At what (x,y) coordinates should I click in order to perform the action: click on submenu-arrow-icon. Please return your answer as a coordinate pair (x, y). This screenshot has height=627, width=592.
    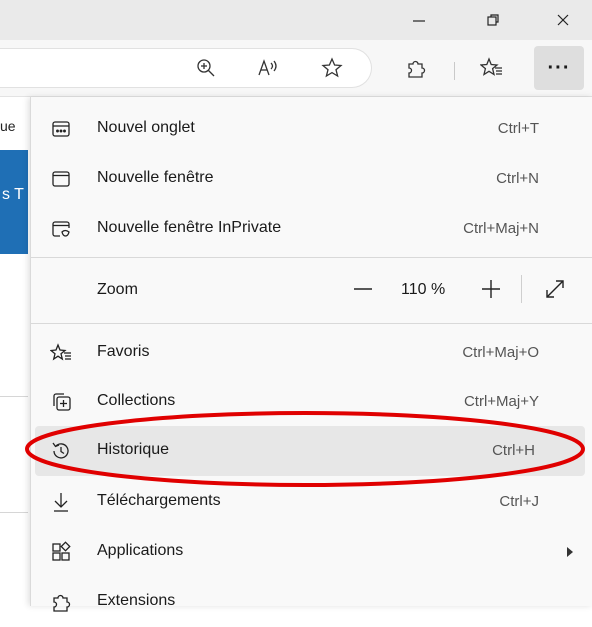
    Looking at the image, I should click on (570, 552).